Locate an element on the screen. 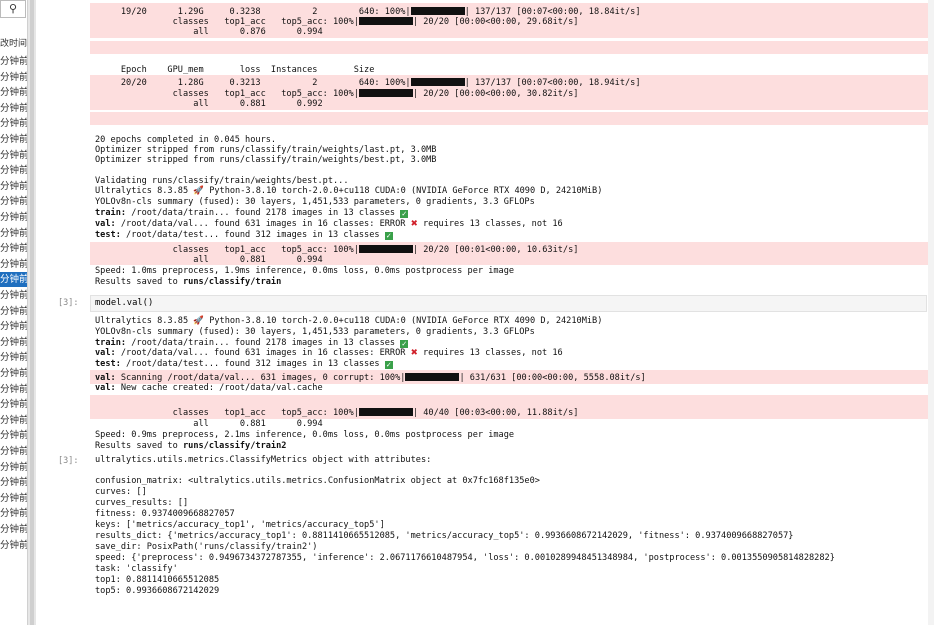  metrics-curves: curves: [] is located at coordinates (121, 492).